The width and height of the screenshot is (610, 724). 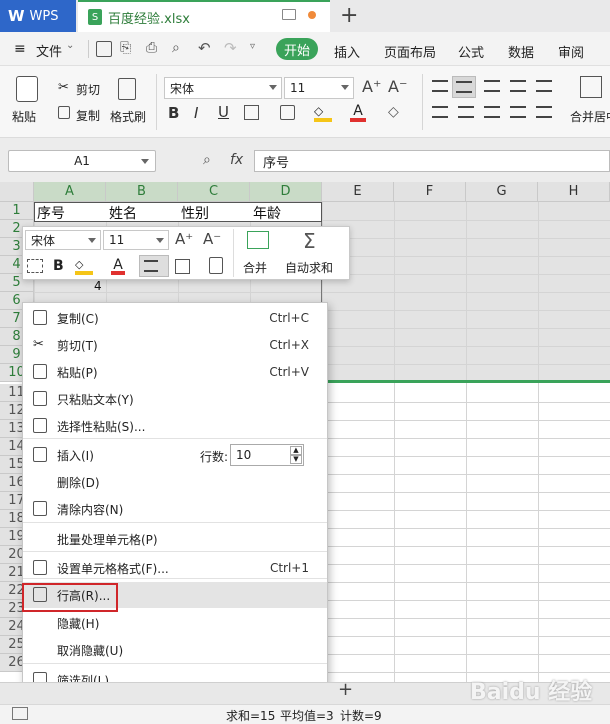 What do you see at coordinates (63, 240) in the screenshot?
I see `mini-font-name-select: 宋体` at bounding box center [63, 240].